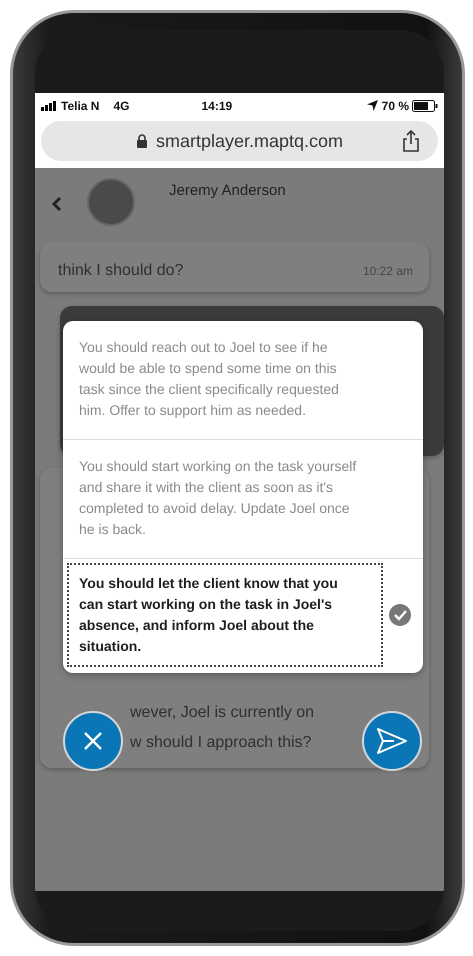 The height and width of the screenshot is (956, 473). I want to click on check-icon, so click(400, 615).